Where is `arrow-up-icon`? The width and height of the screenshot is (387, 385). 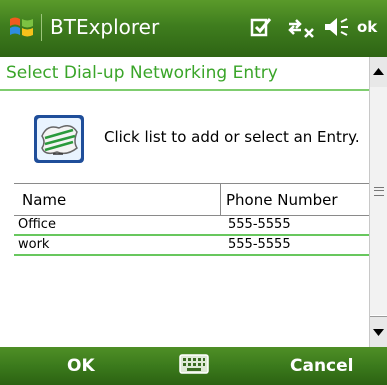
arrow-up-icon is located at coordinates (378, 71).